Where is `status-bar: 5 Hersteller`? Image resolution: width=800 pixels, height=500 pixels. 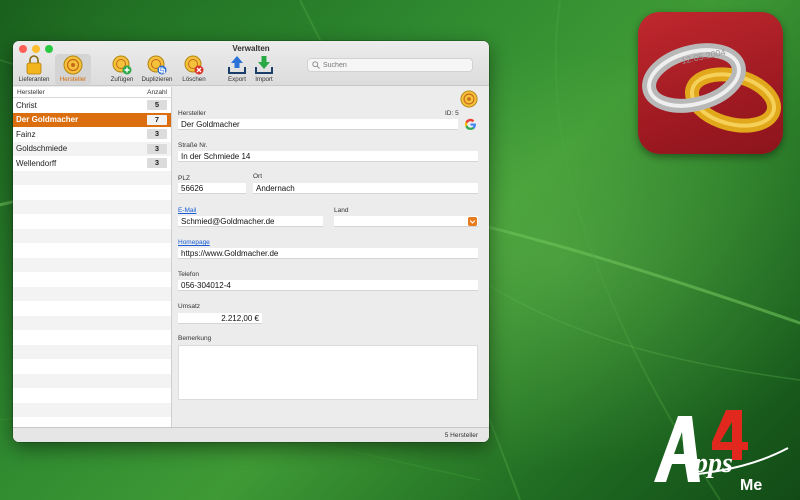
status-bar: 5 Hersteller is located at coordinates (251, 434).